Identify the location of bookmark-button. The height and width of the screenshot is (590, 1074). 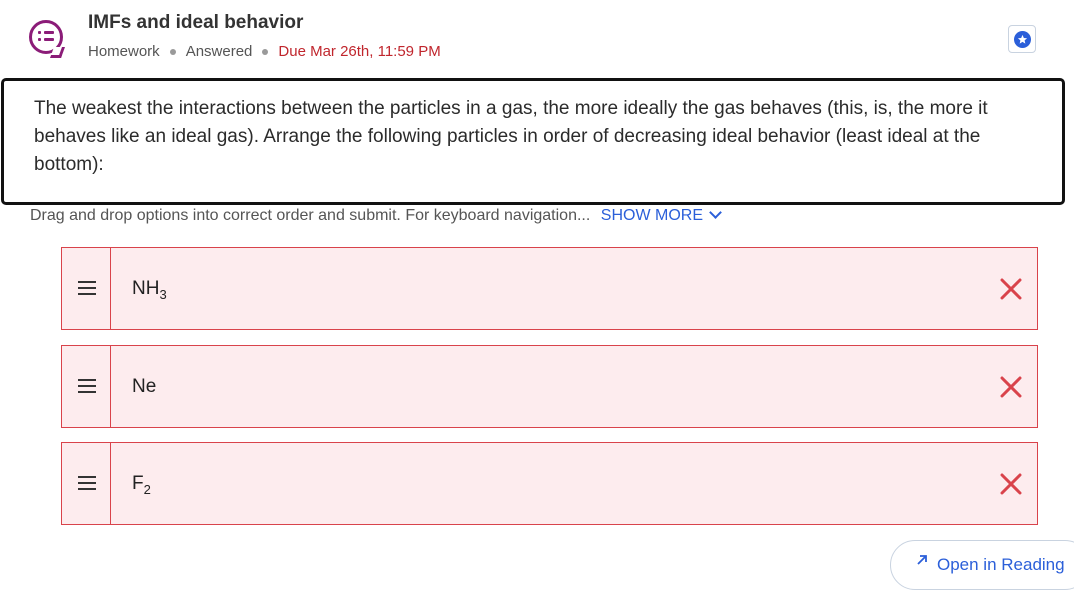
(1022, 39).